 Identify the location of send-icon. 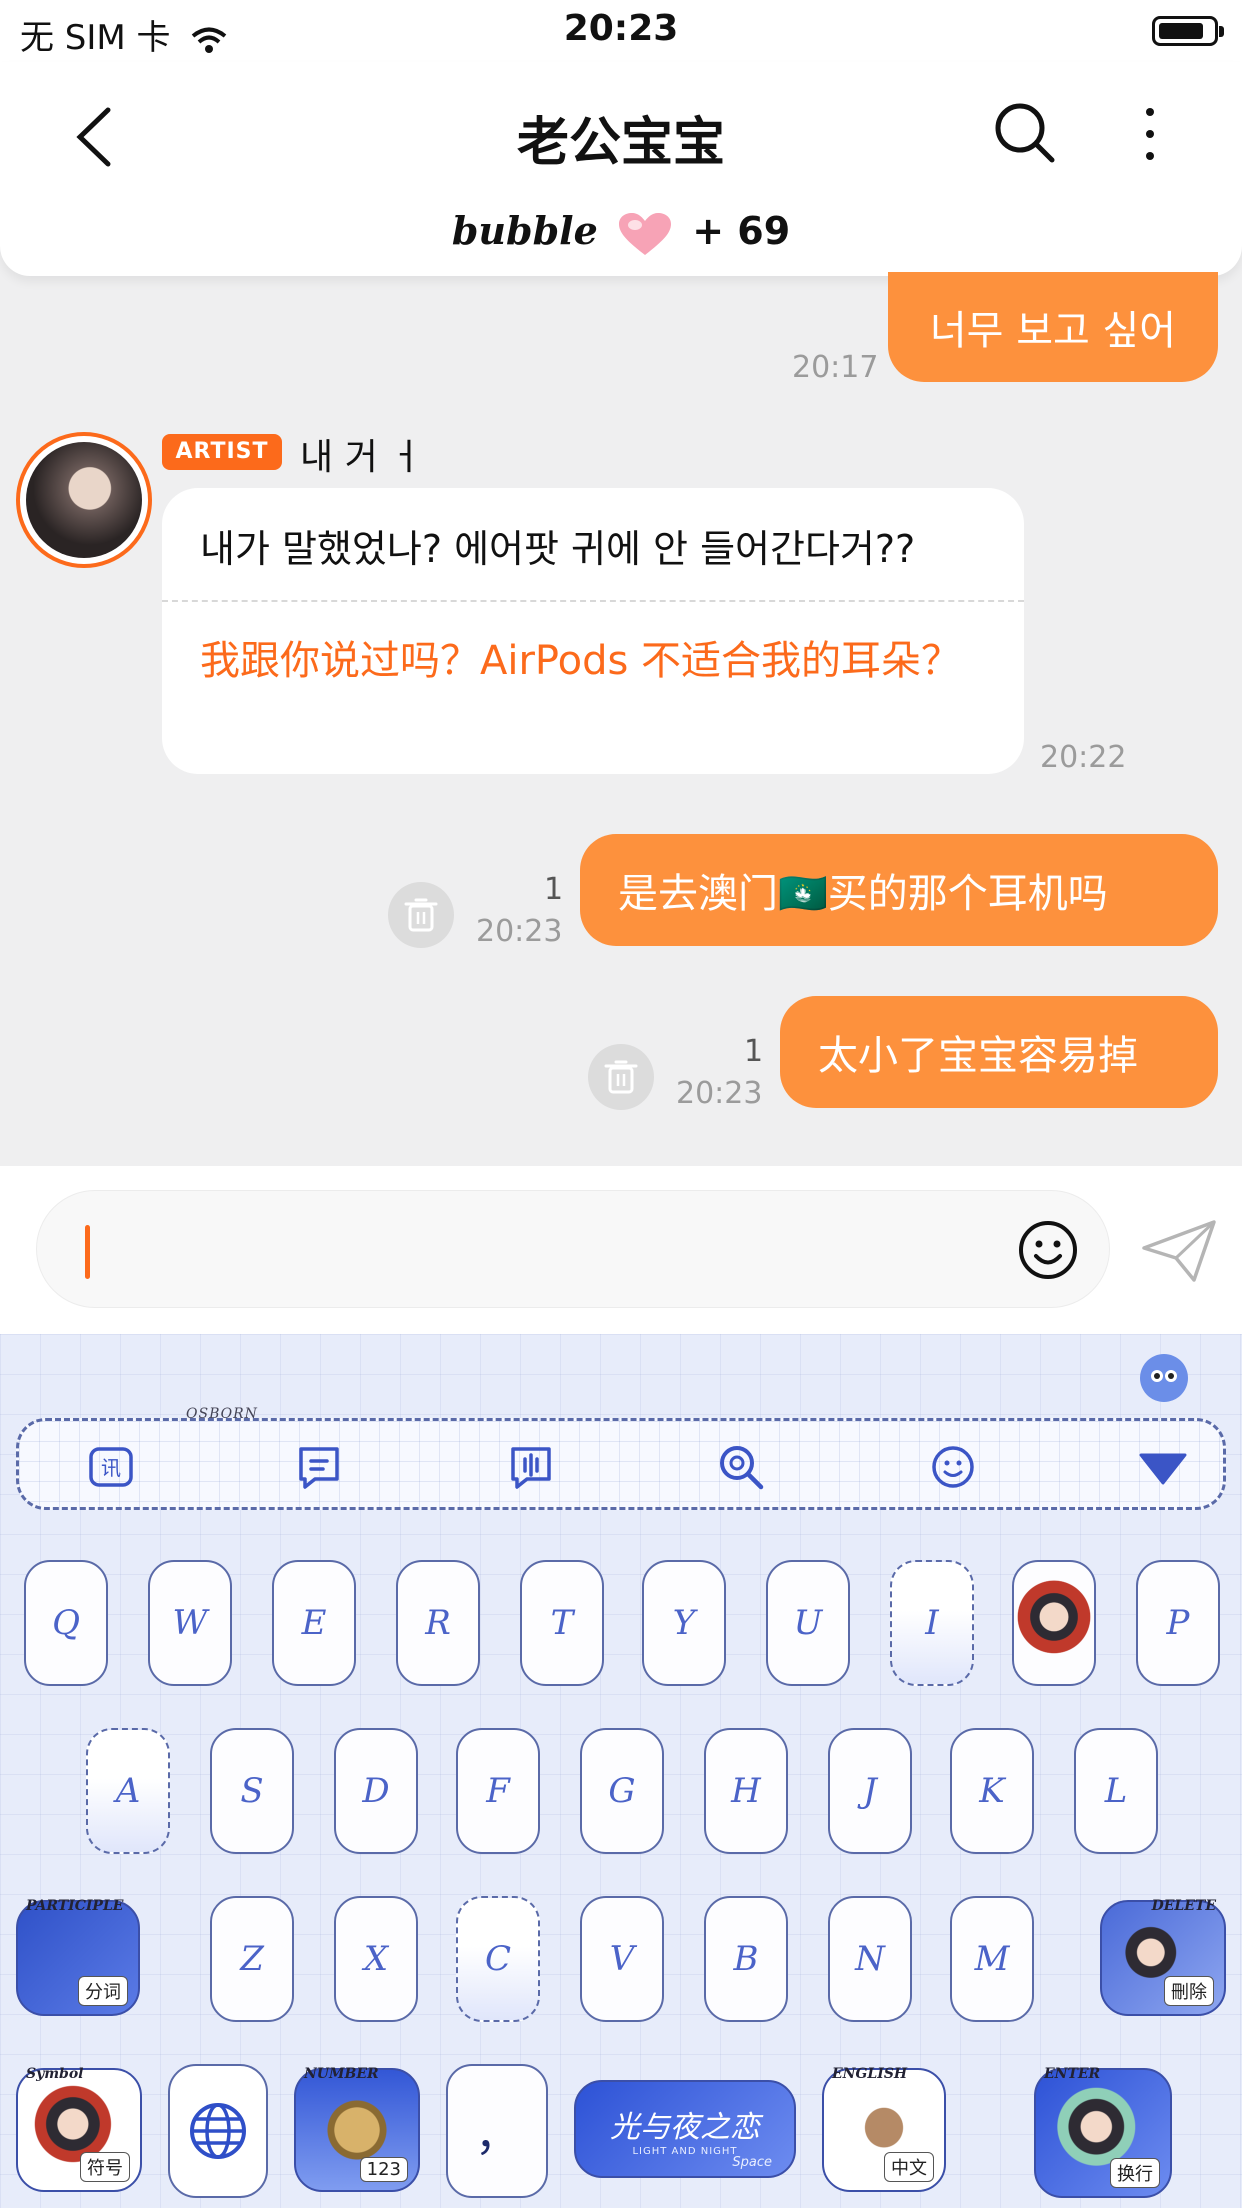
(1180, 1251).